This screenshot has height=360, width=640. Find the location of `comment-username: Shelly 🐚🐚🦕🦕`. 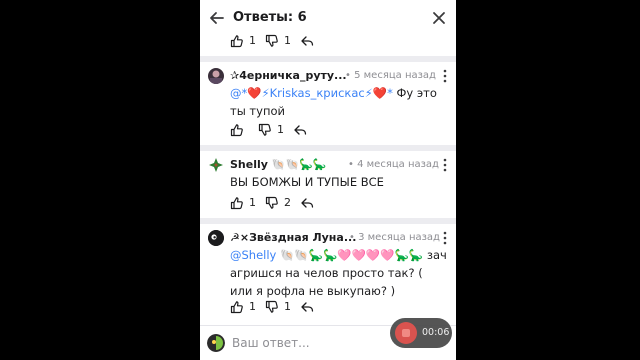

comment-username: Shelly 🐚🐚🦕🦕 is located at coordinates (278, 165).